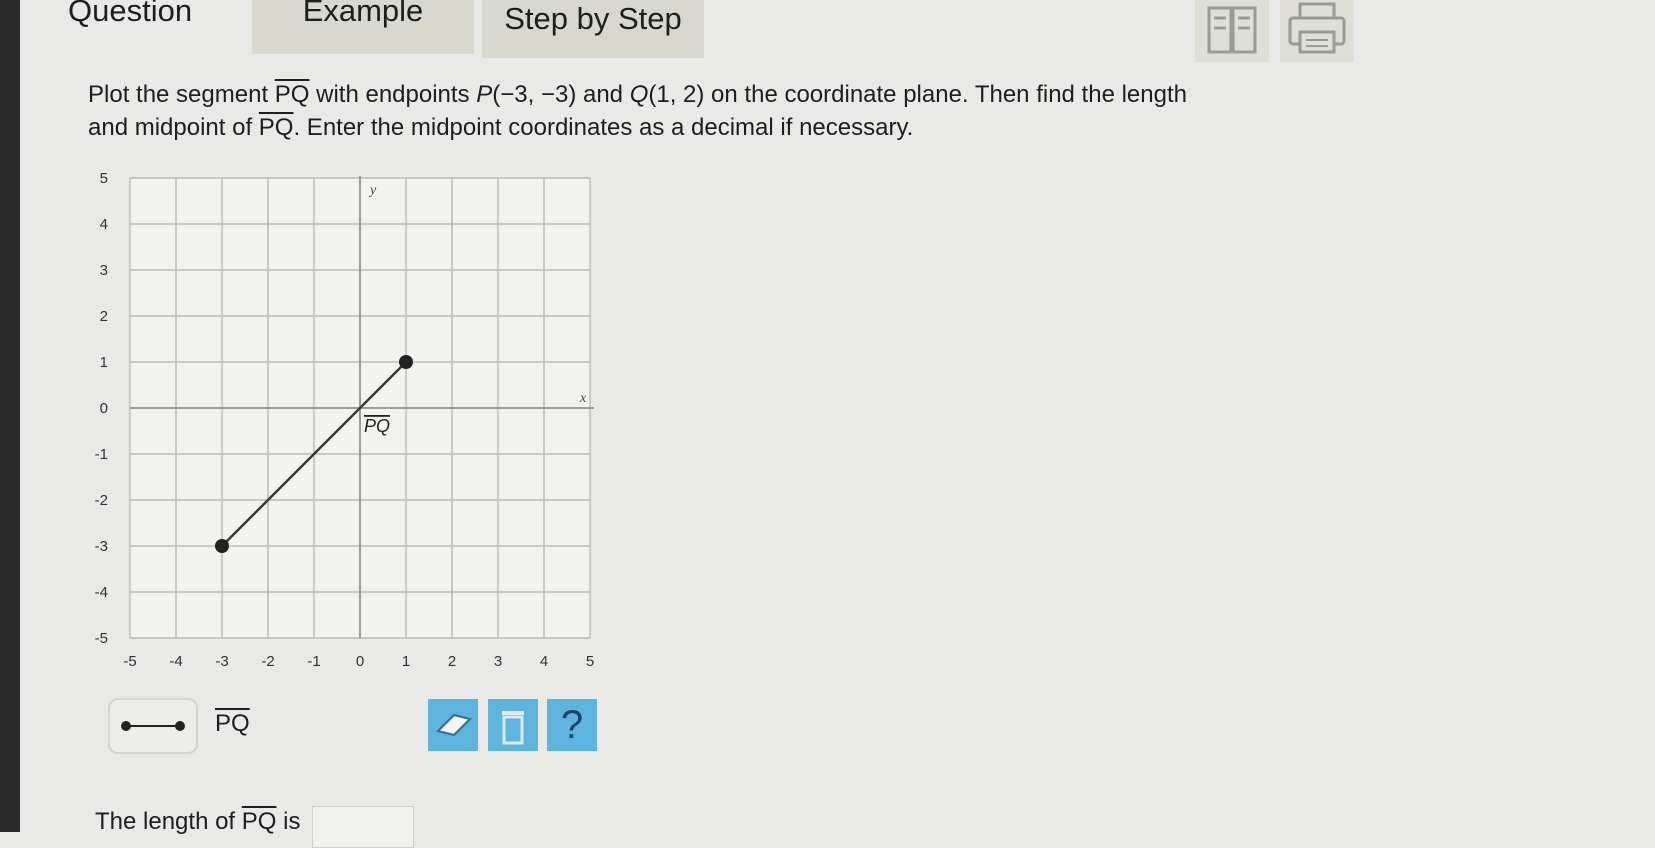 The image size is (1655, 848). What do you see at coordinates (593, 29) in the screenshot?
I see `tab-step-by-step: Step by Step` at bounding box center [593, 29].